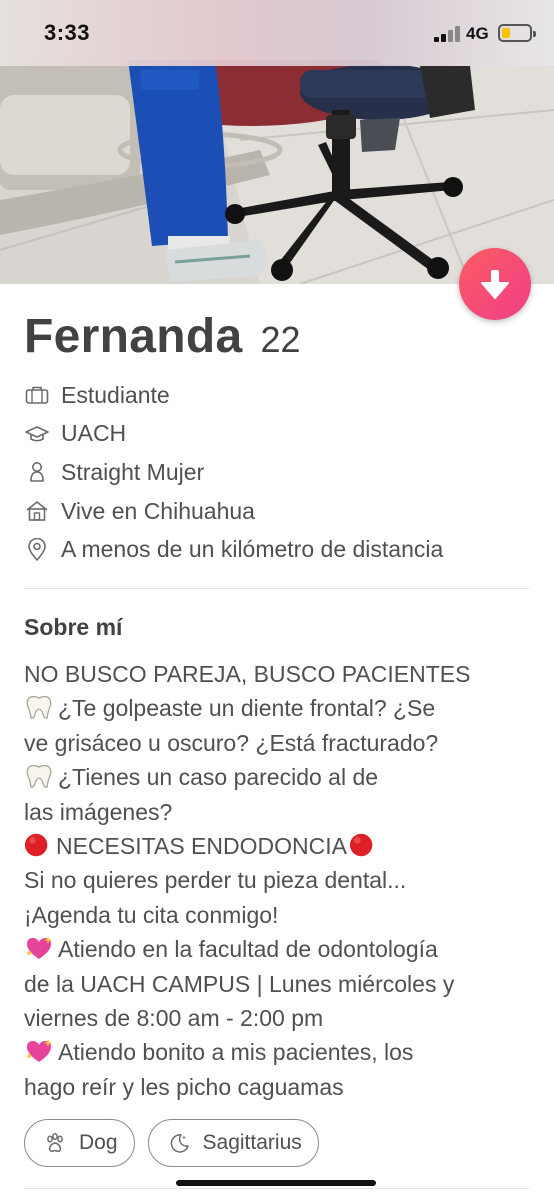 The width and height of the screenshot is (554, 1200). Describe the element at coordinates (477, 33) in the screenshot. I see `network-type: 4G` at that location.